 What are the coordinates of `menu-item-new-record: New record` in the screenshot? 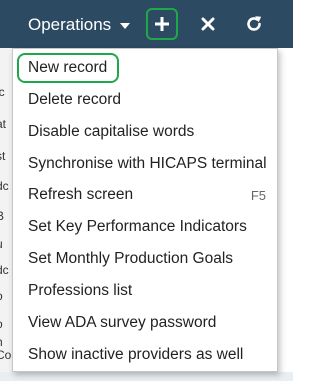 It's located at (145, 68).